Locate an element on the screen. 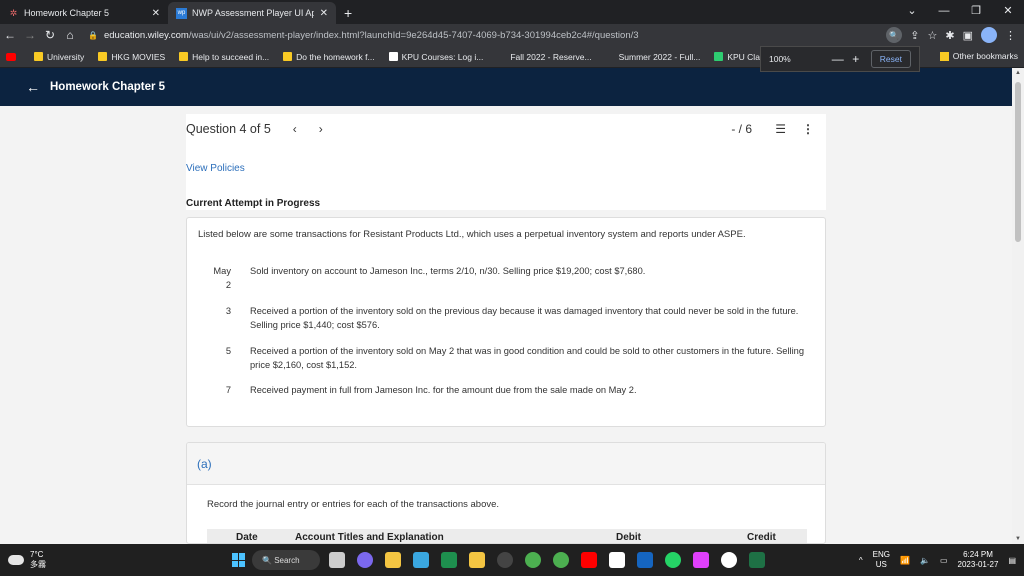 The image size is (1024, 576). tab-title: NWP Assessment Player UI Appl is located at coordinates (253, 13).